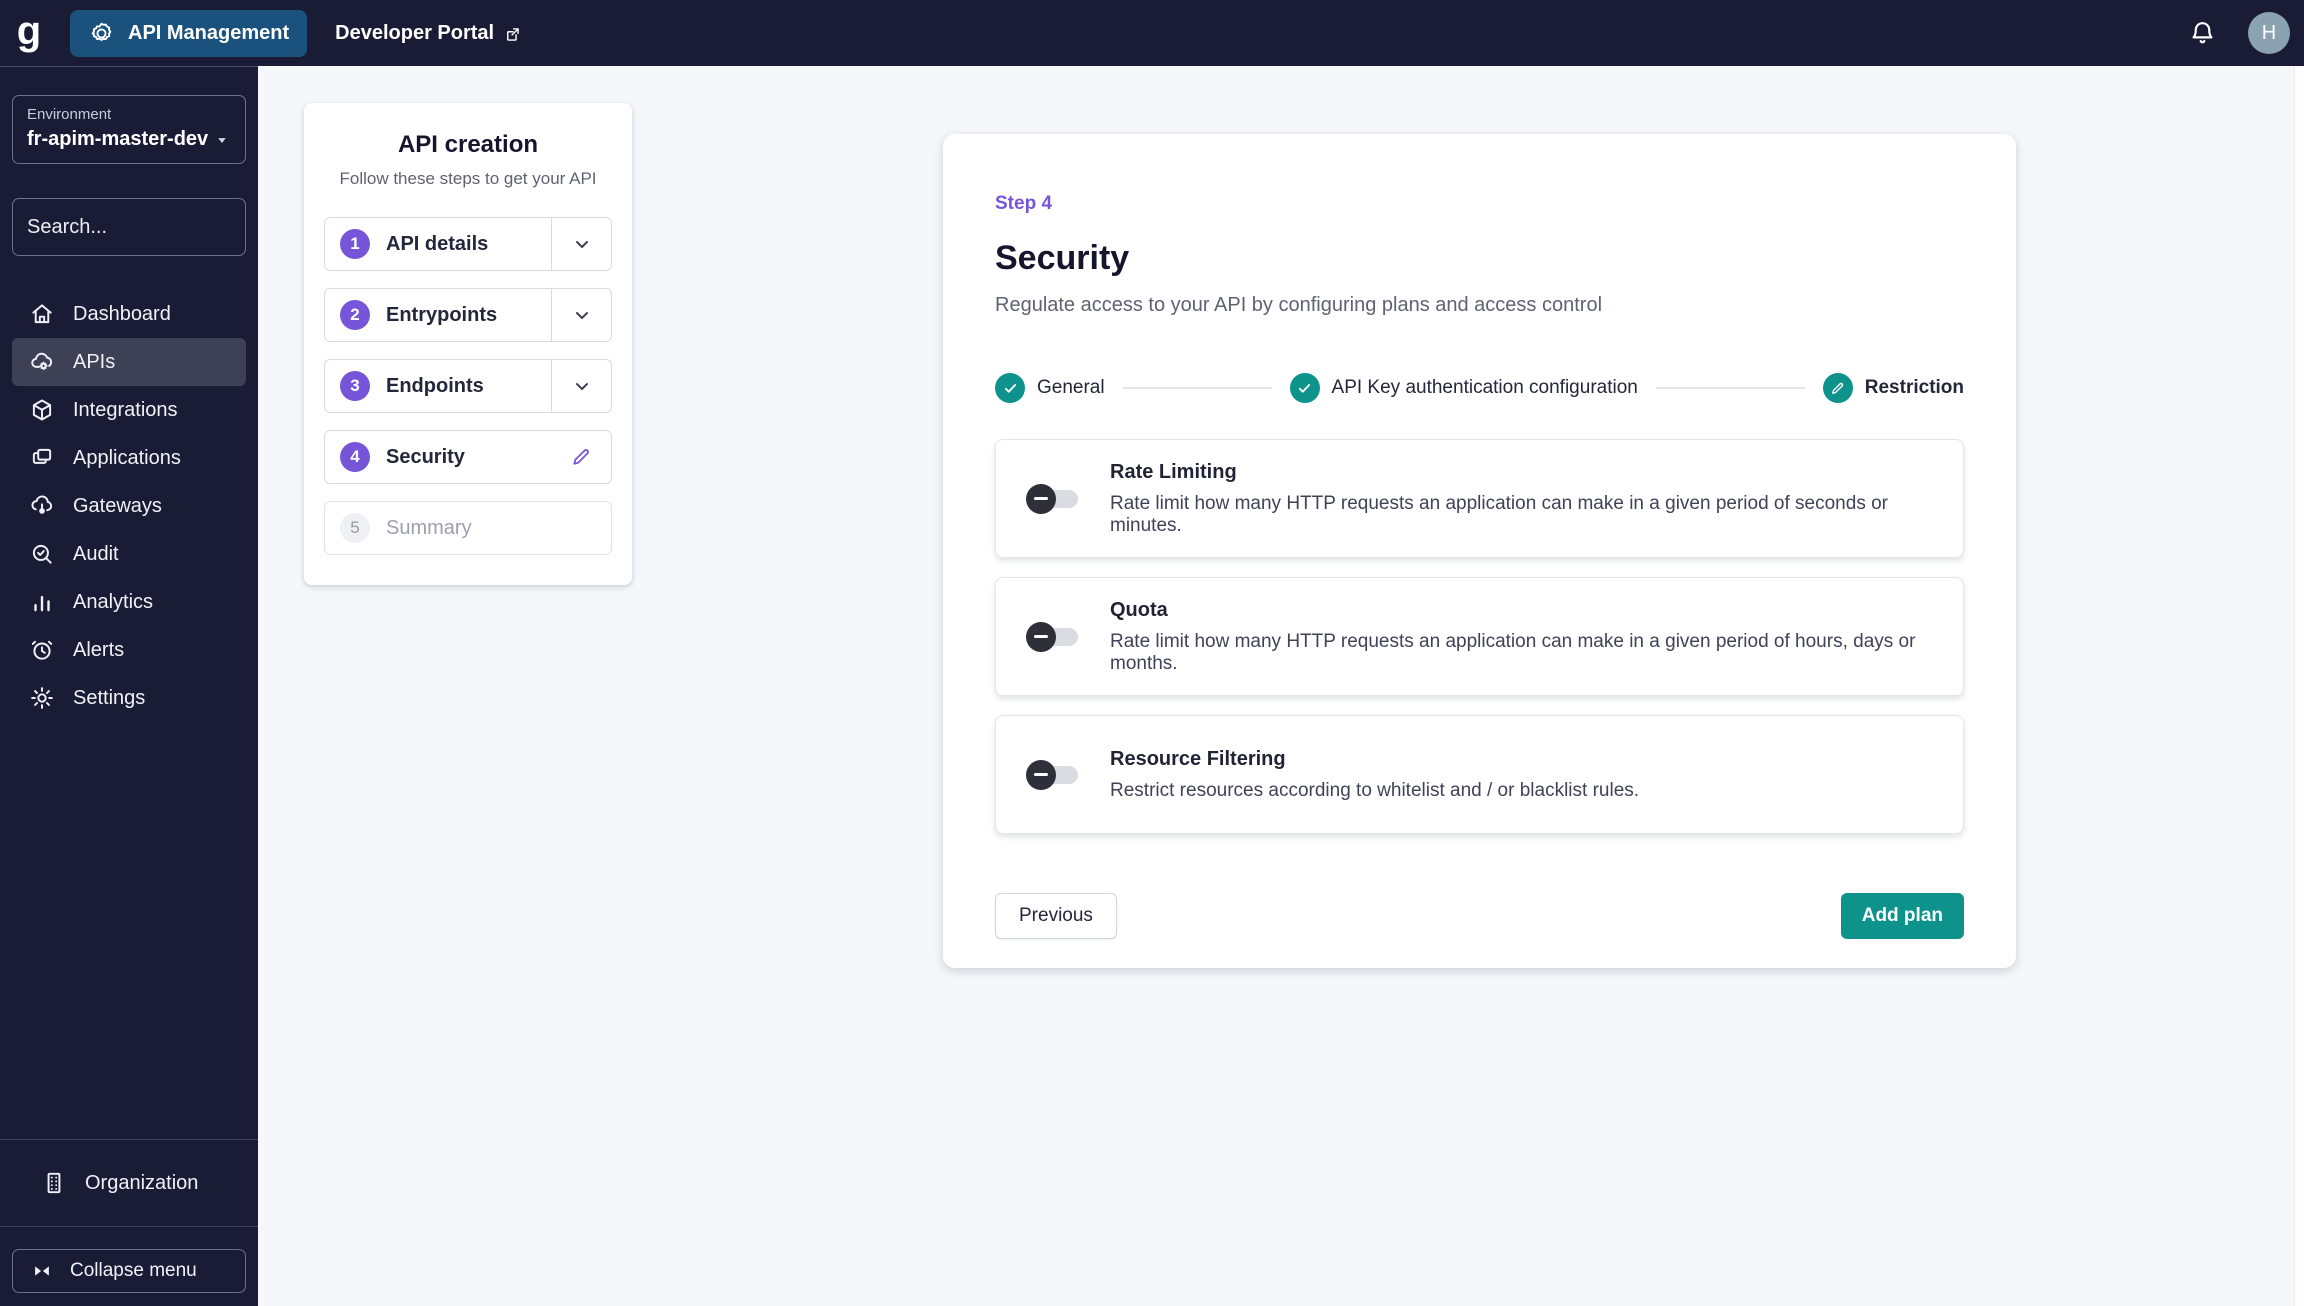 The height and width of the screenshot is (1306, 2304). I want to click on sidebar-item-label: APIs, so click(94, 361).